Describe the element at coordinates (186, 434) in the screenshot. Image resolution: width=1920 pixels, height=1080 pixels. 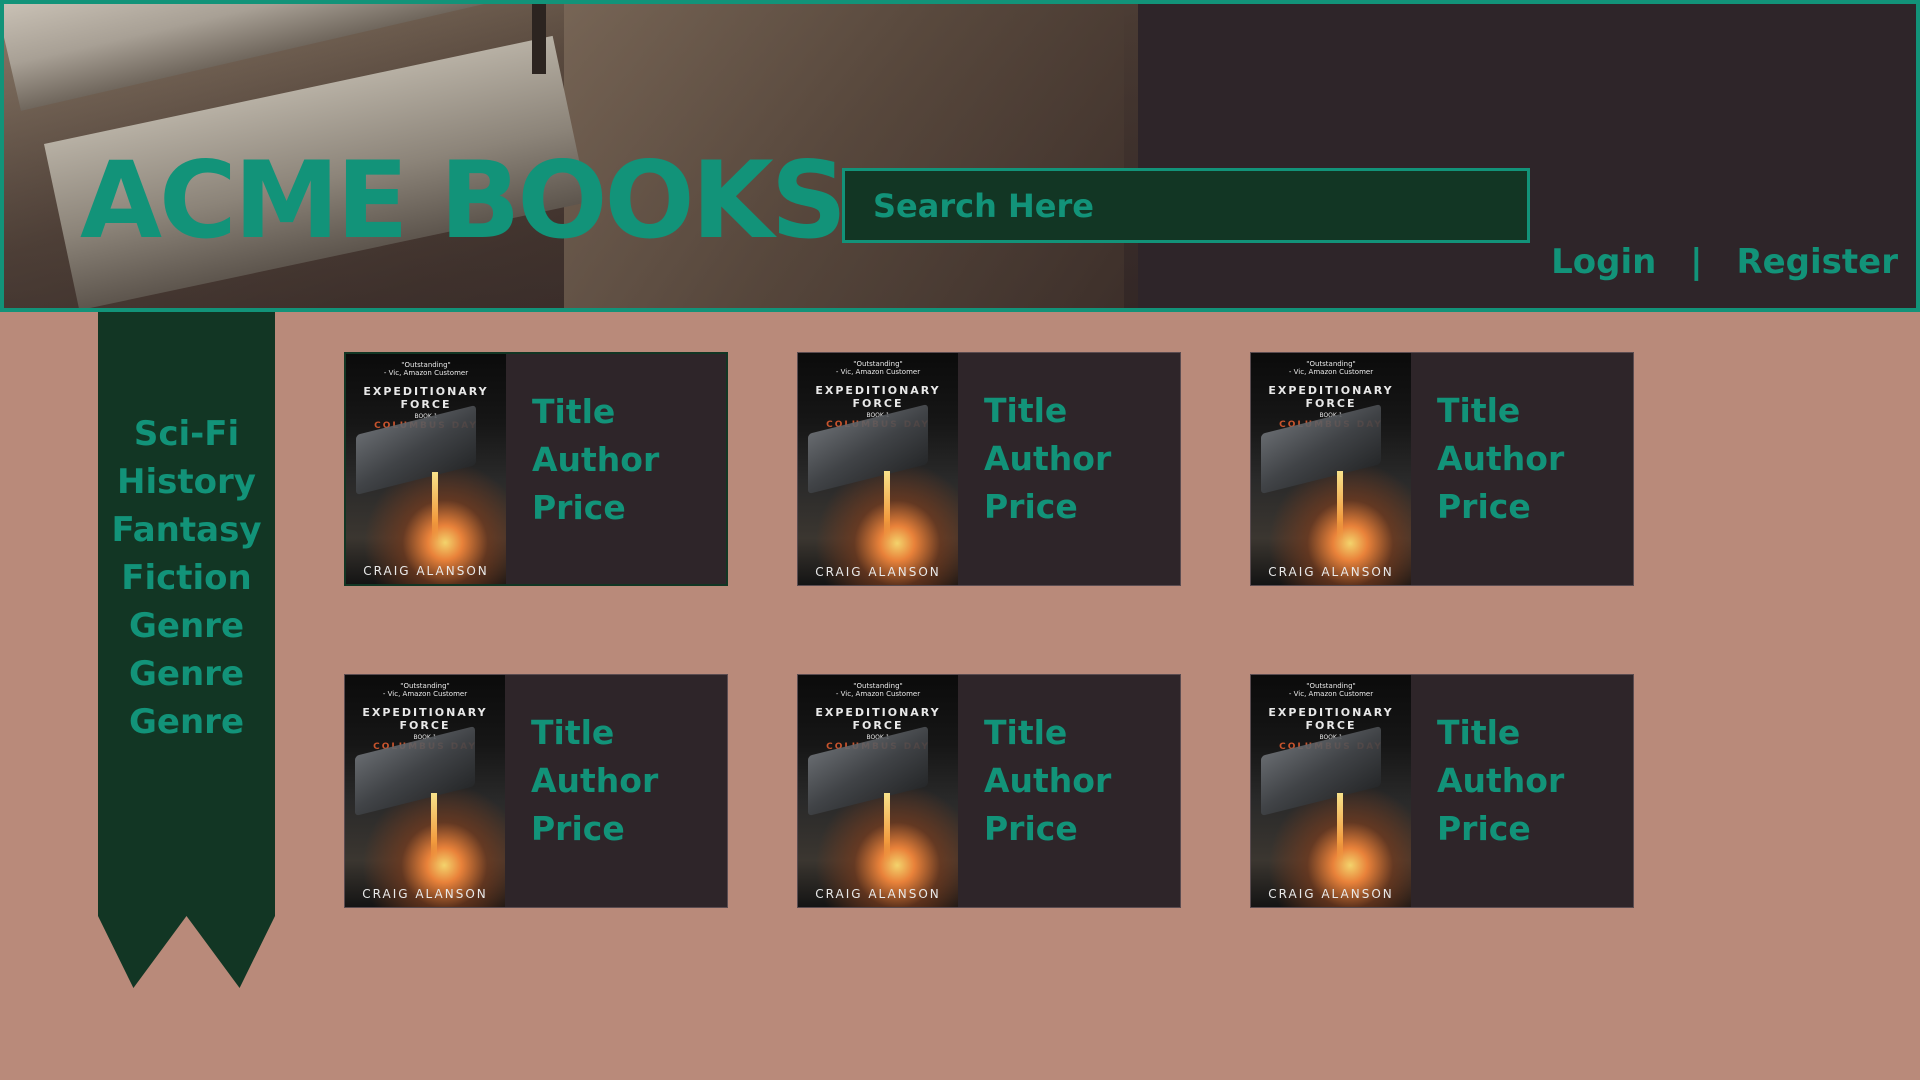
I see `genre-item-sci-fi: Sci-Fi` at that location.